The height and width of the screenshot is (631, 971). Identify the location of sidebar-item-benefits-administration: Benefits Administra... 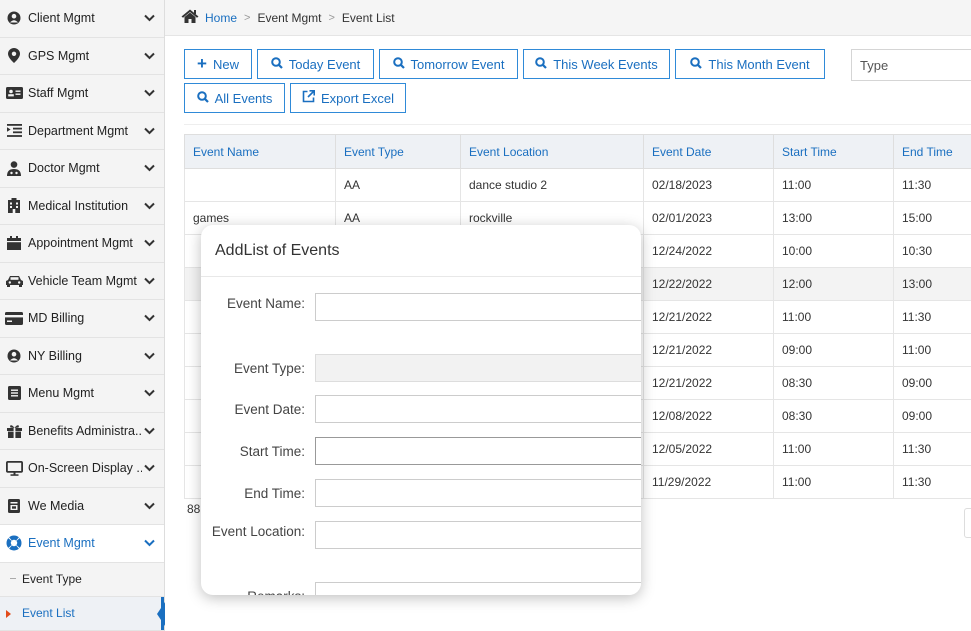
(82, 431).